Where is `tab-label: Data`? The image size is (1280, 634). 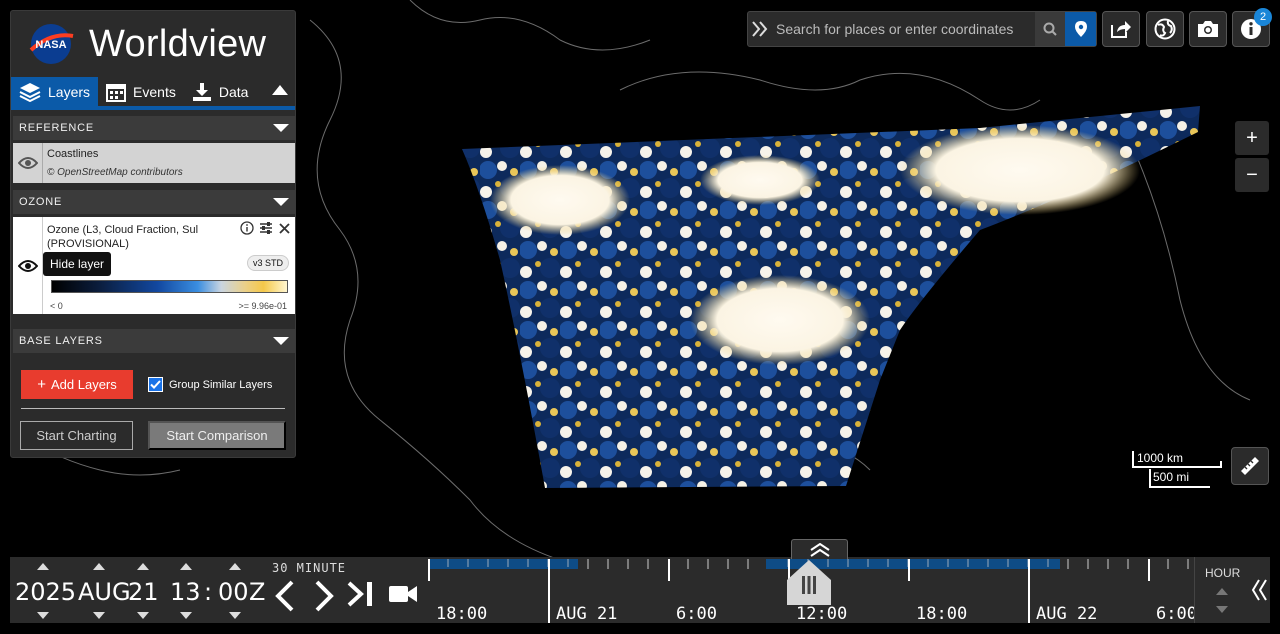 tab-label: Data is located at coordinates (233, 91).